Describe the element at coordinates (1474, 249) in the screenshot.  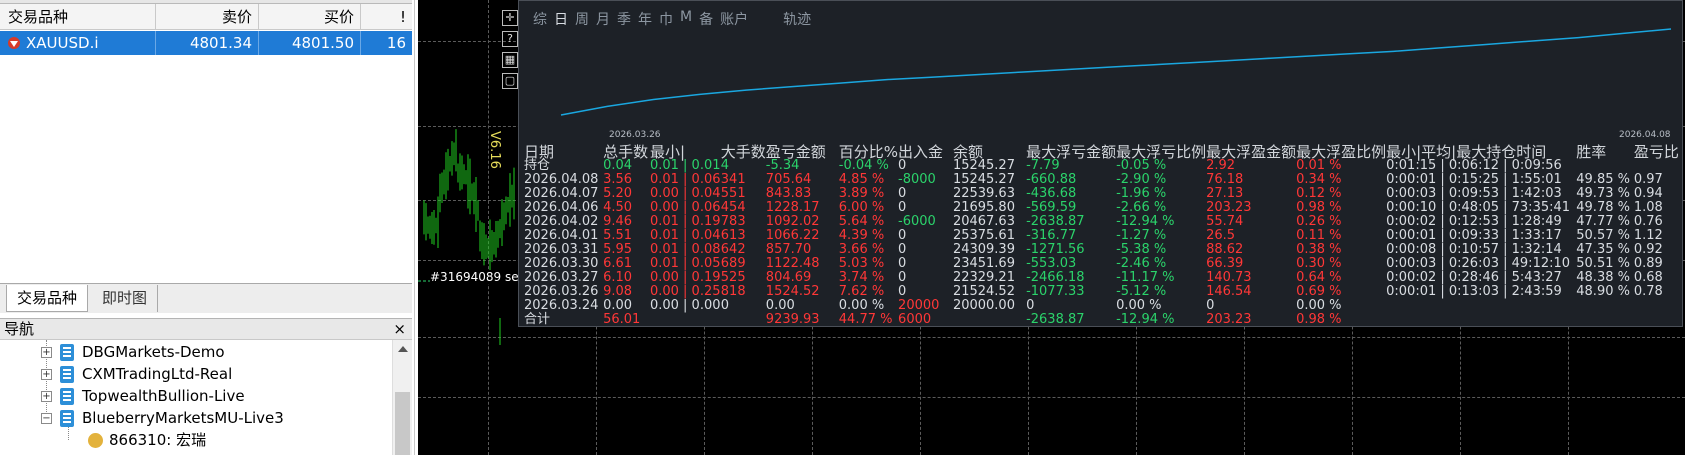
I see `stats-cell: 0:00:08 | 0:10:57 | 1:32:14` at that location.